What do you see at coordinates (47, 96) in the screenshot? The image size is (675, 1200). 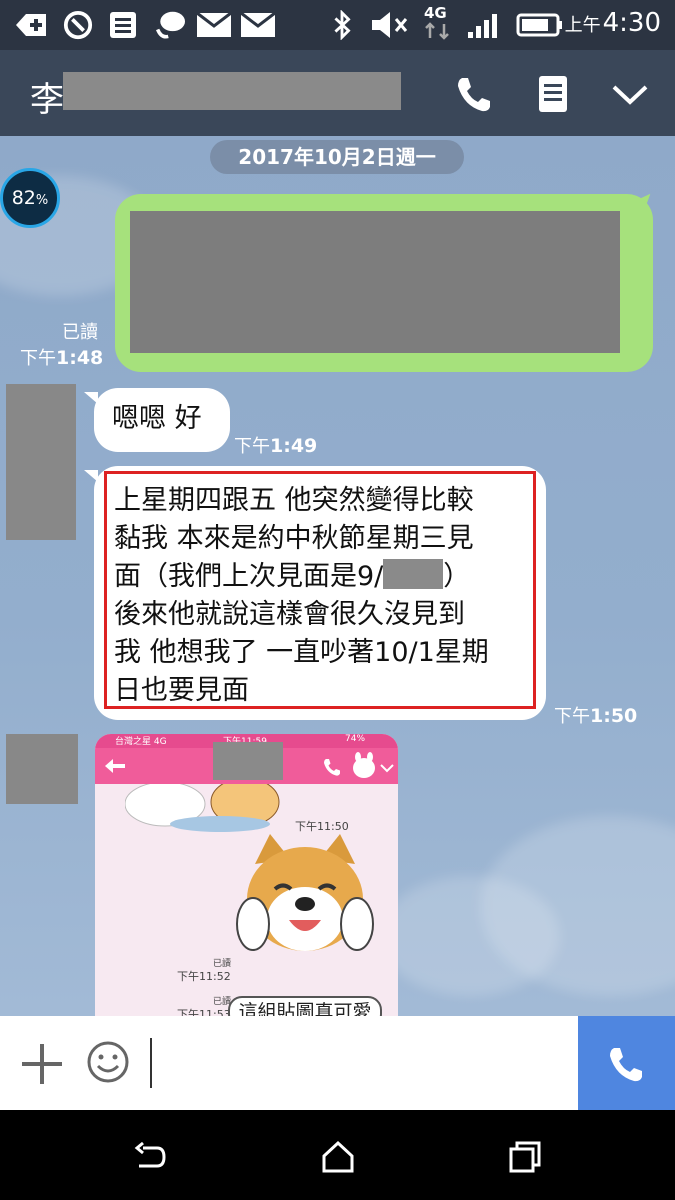 I see `contact-name: 李` at bounding box center [47, 96].